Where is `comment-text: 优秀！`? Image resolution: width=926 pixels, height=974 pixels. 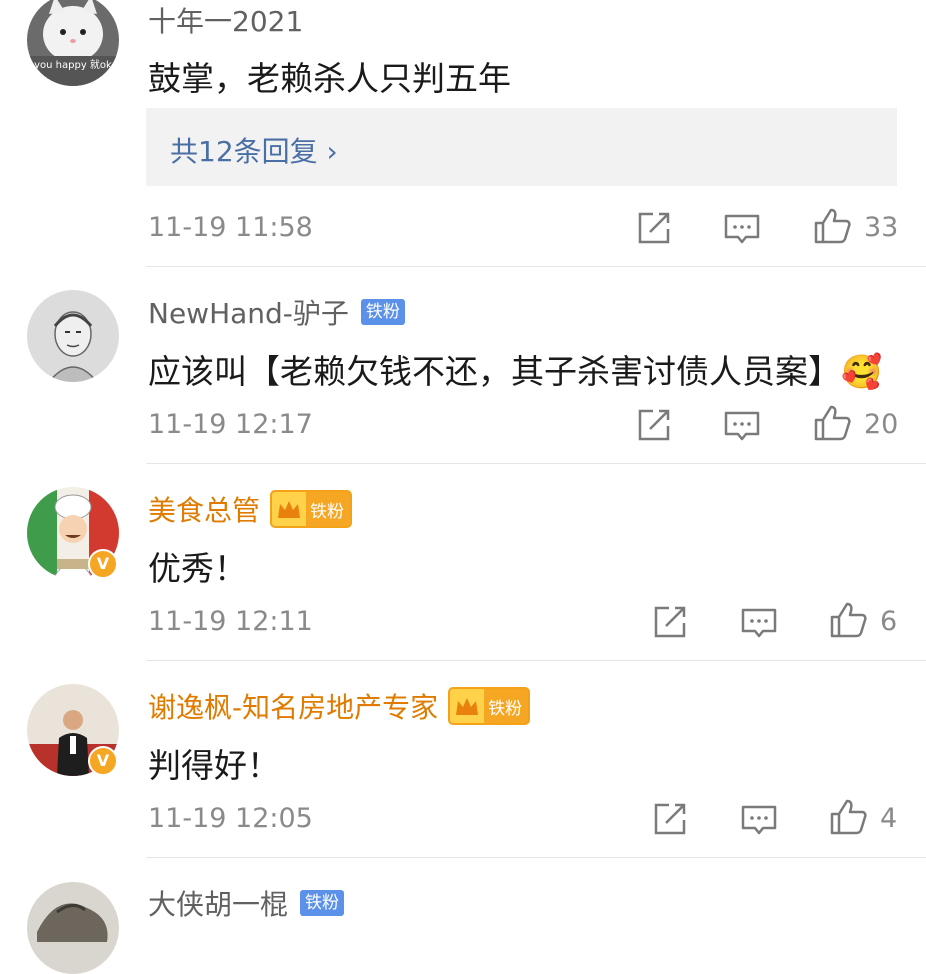 comment-text: 优秀！ is located at coordinates (197, 568).